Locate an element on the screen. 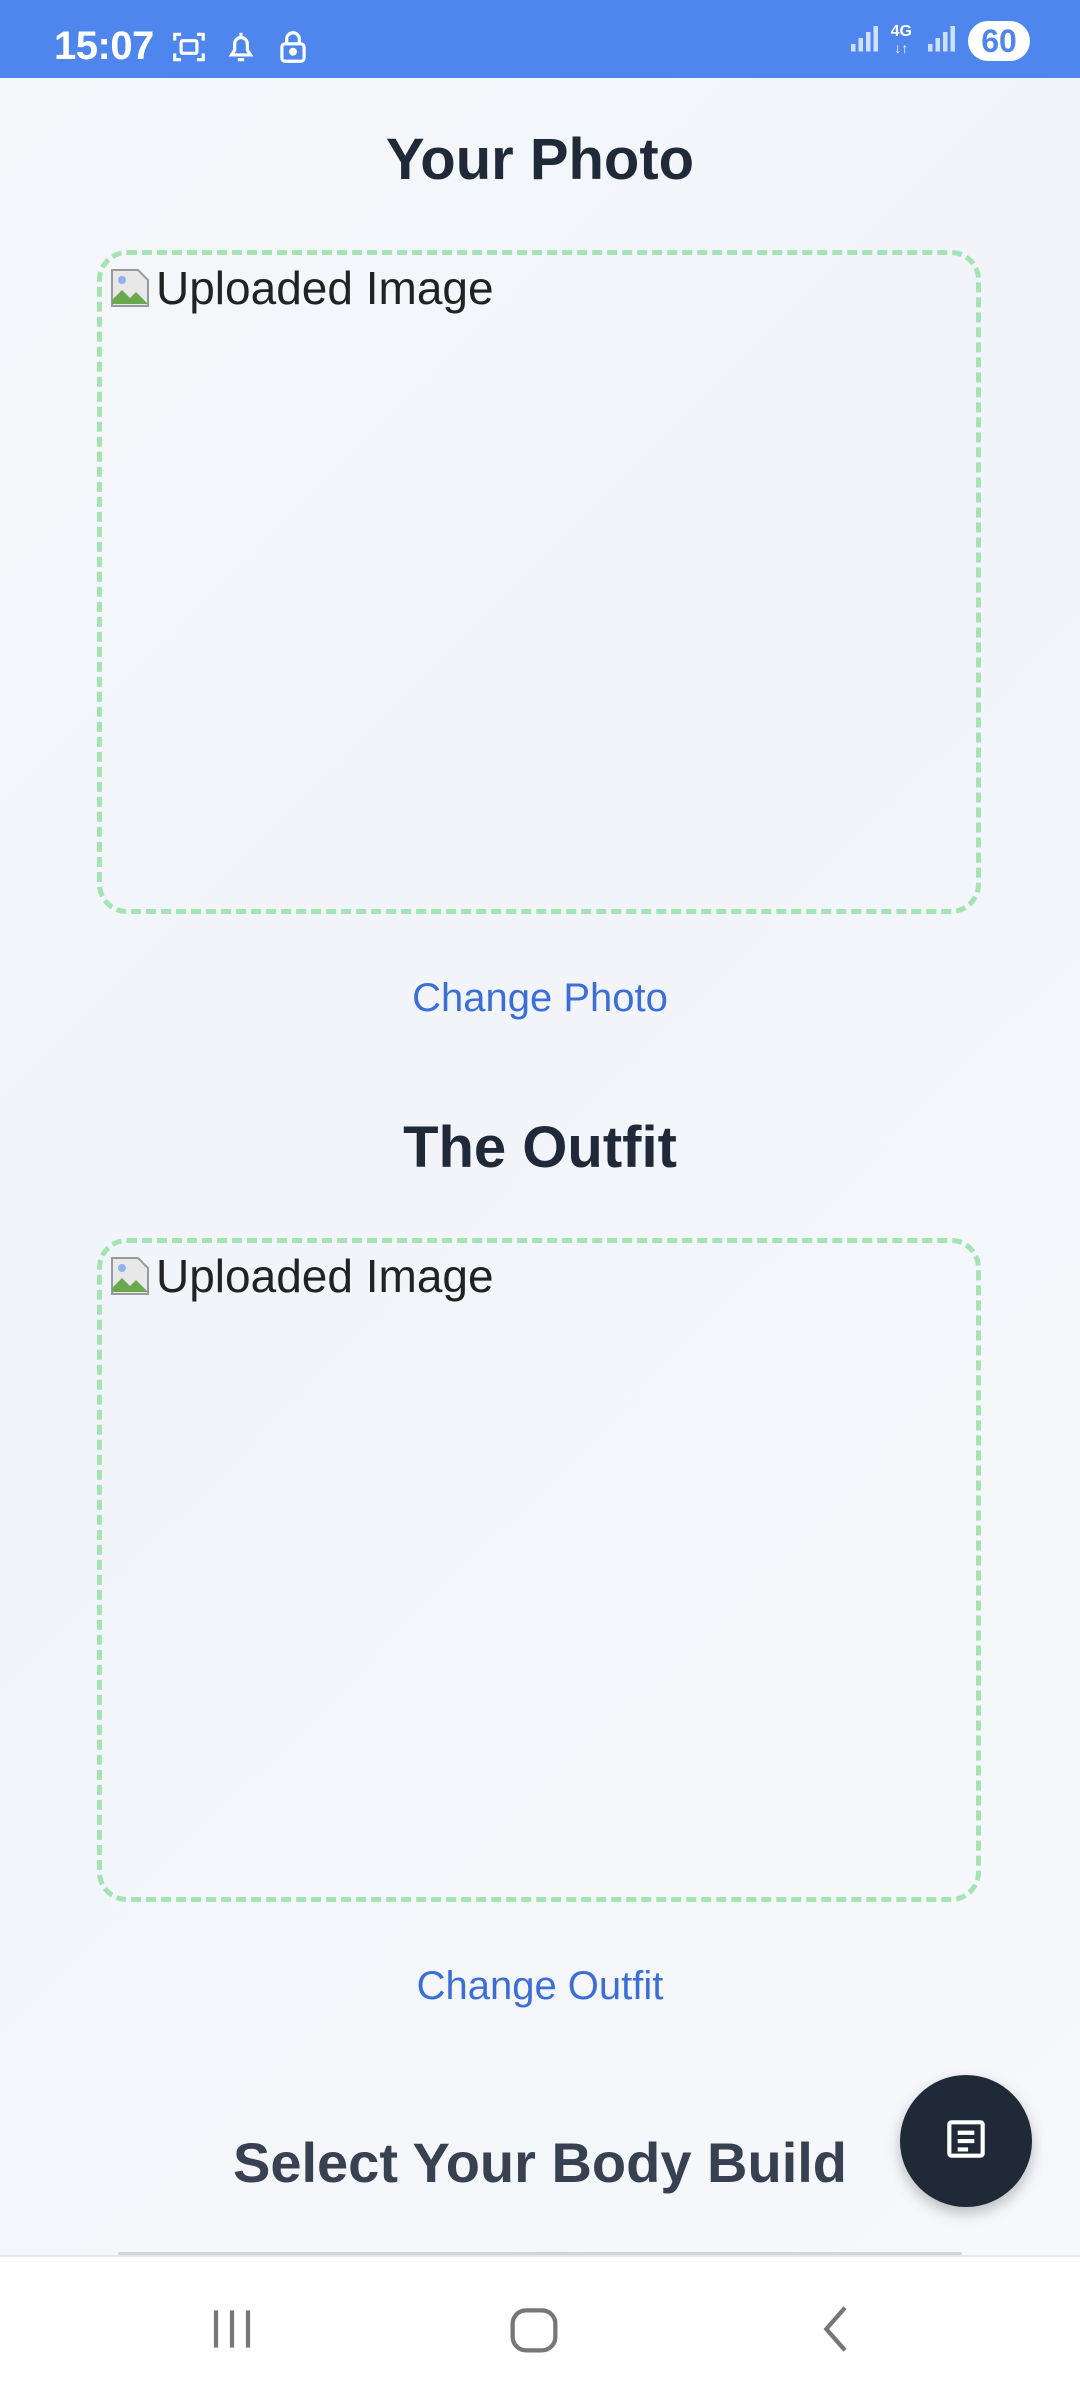 This screenshot has width=1080, height=2402. status-left-icons is located at coordinates (241, 49).